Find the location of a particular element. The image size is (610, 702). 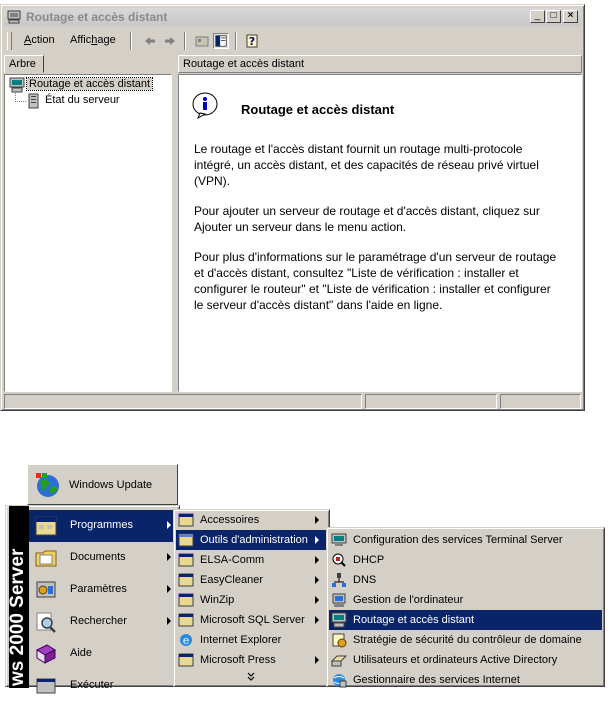

tab-tree-label: Arbre is located at coordinates (22, 64).